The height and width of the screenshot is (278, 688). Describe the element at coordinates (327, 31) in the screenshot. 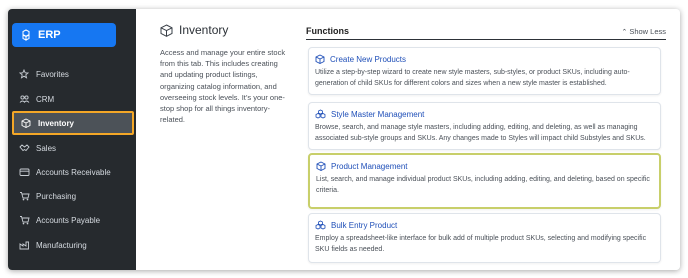

I see `functions-heading: Functions` at that location.